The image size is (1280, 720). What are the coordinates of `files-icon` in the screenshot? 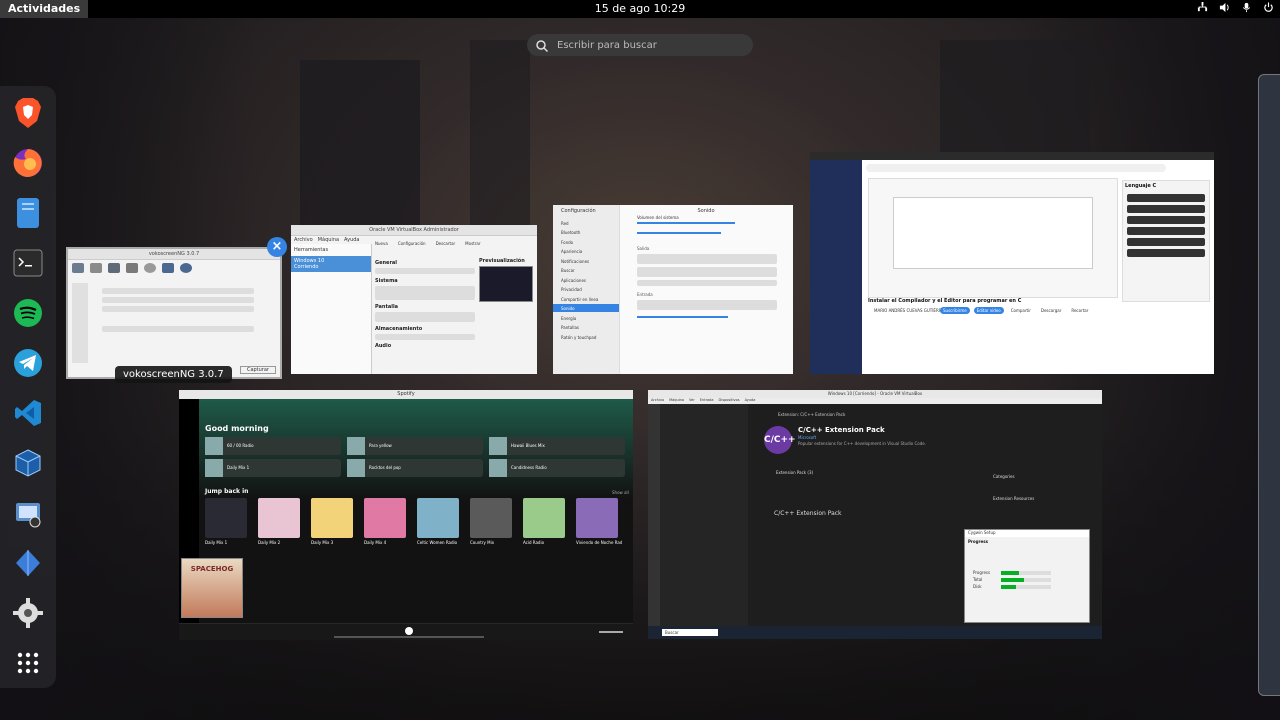 It's located at (28, 213).